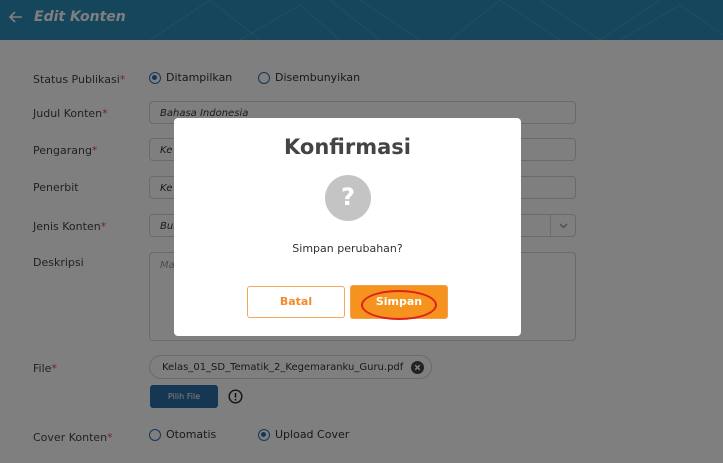 The width and height of the screenshot is (723, 463). Describe the element at coordinates (399, 305) in the screenshot. I see `save-button-highlight` at that location.